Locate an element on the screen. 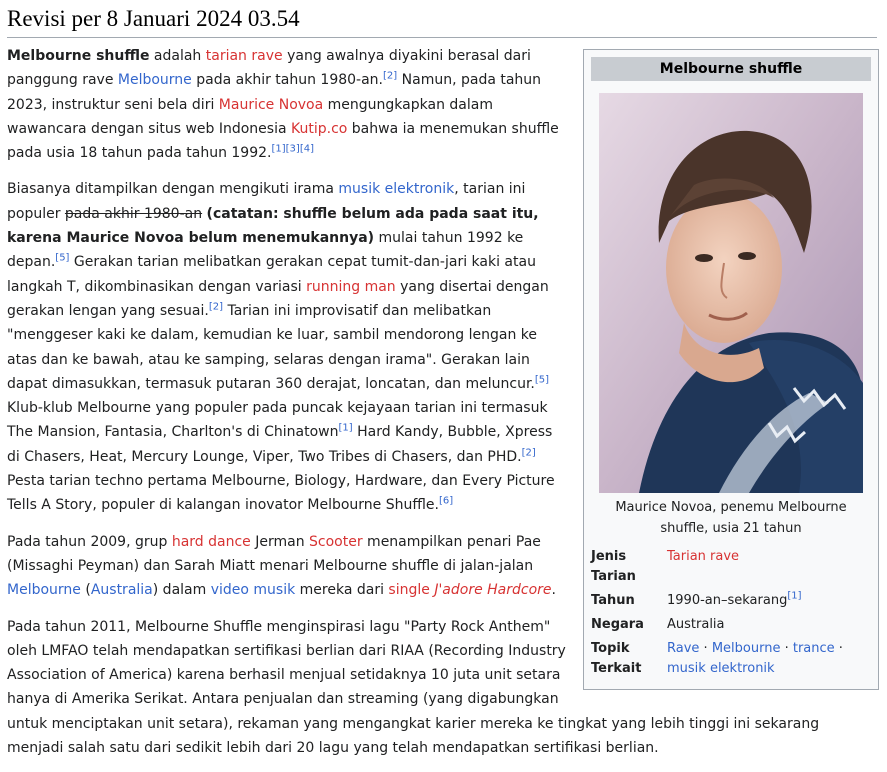 The width and height of the screenshot is (887, 772). topic-link-melbourne: Melbourne is located at coordinates (746, 648).